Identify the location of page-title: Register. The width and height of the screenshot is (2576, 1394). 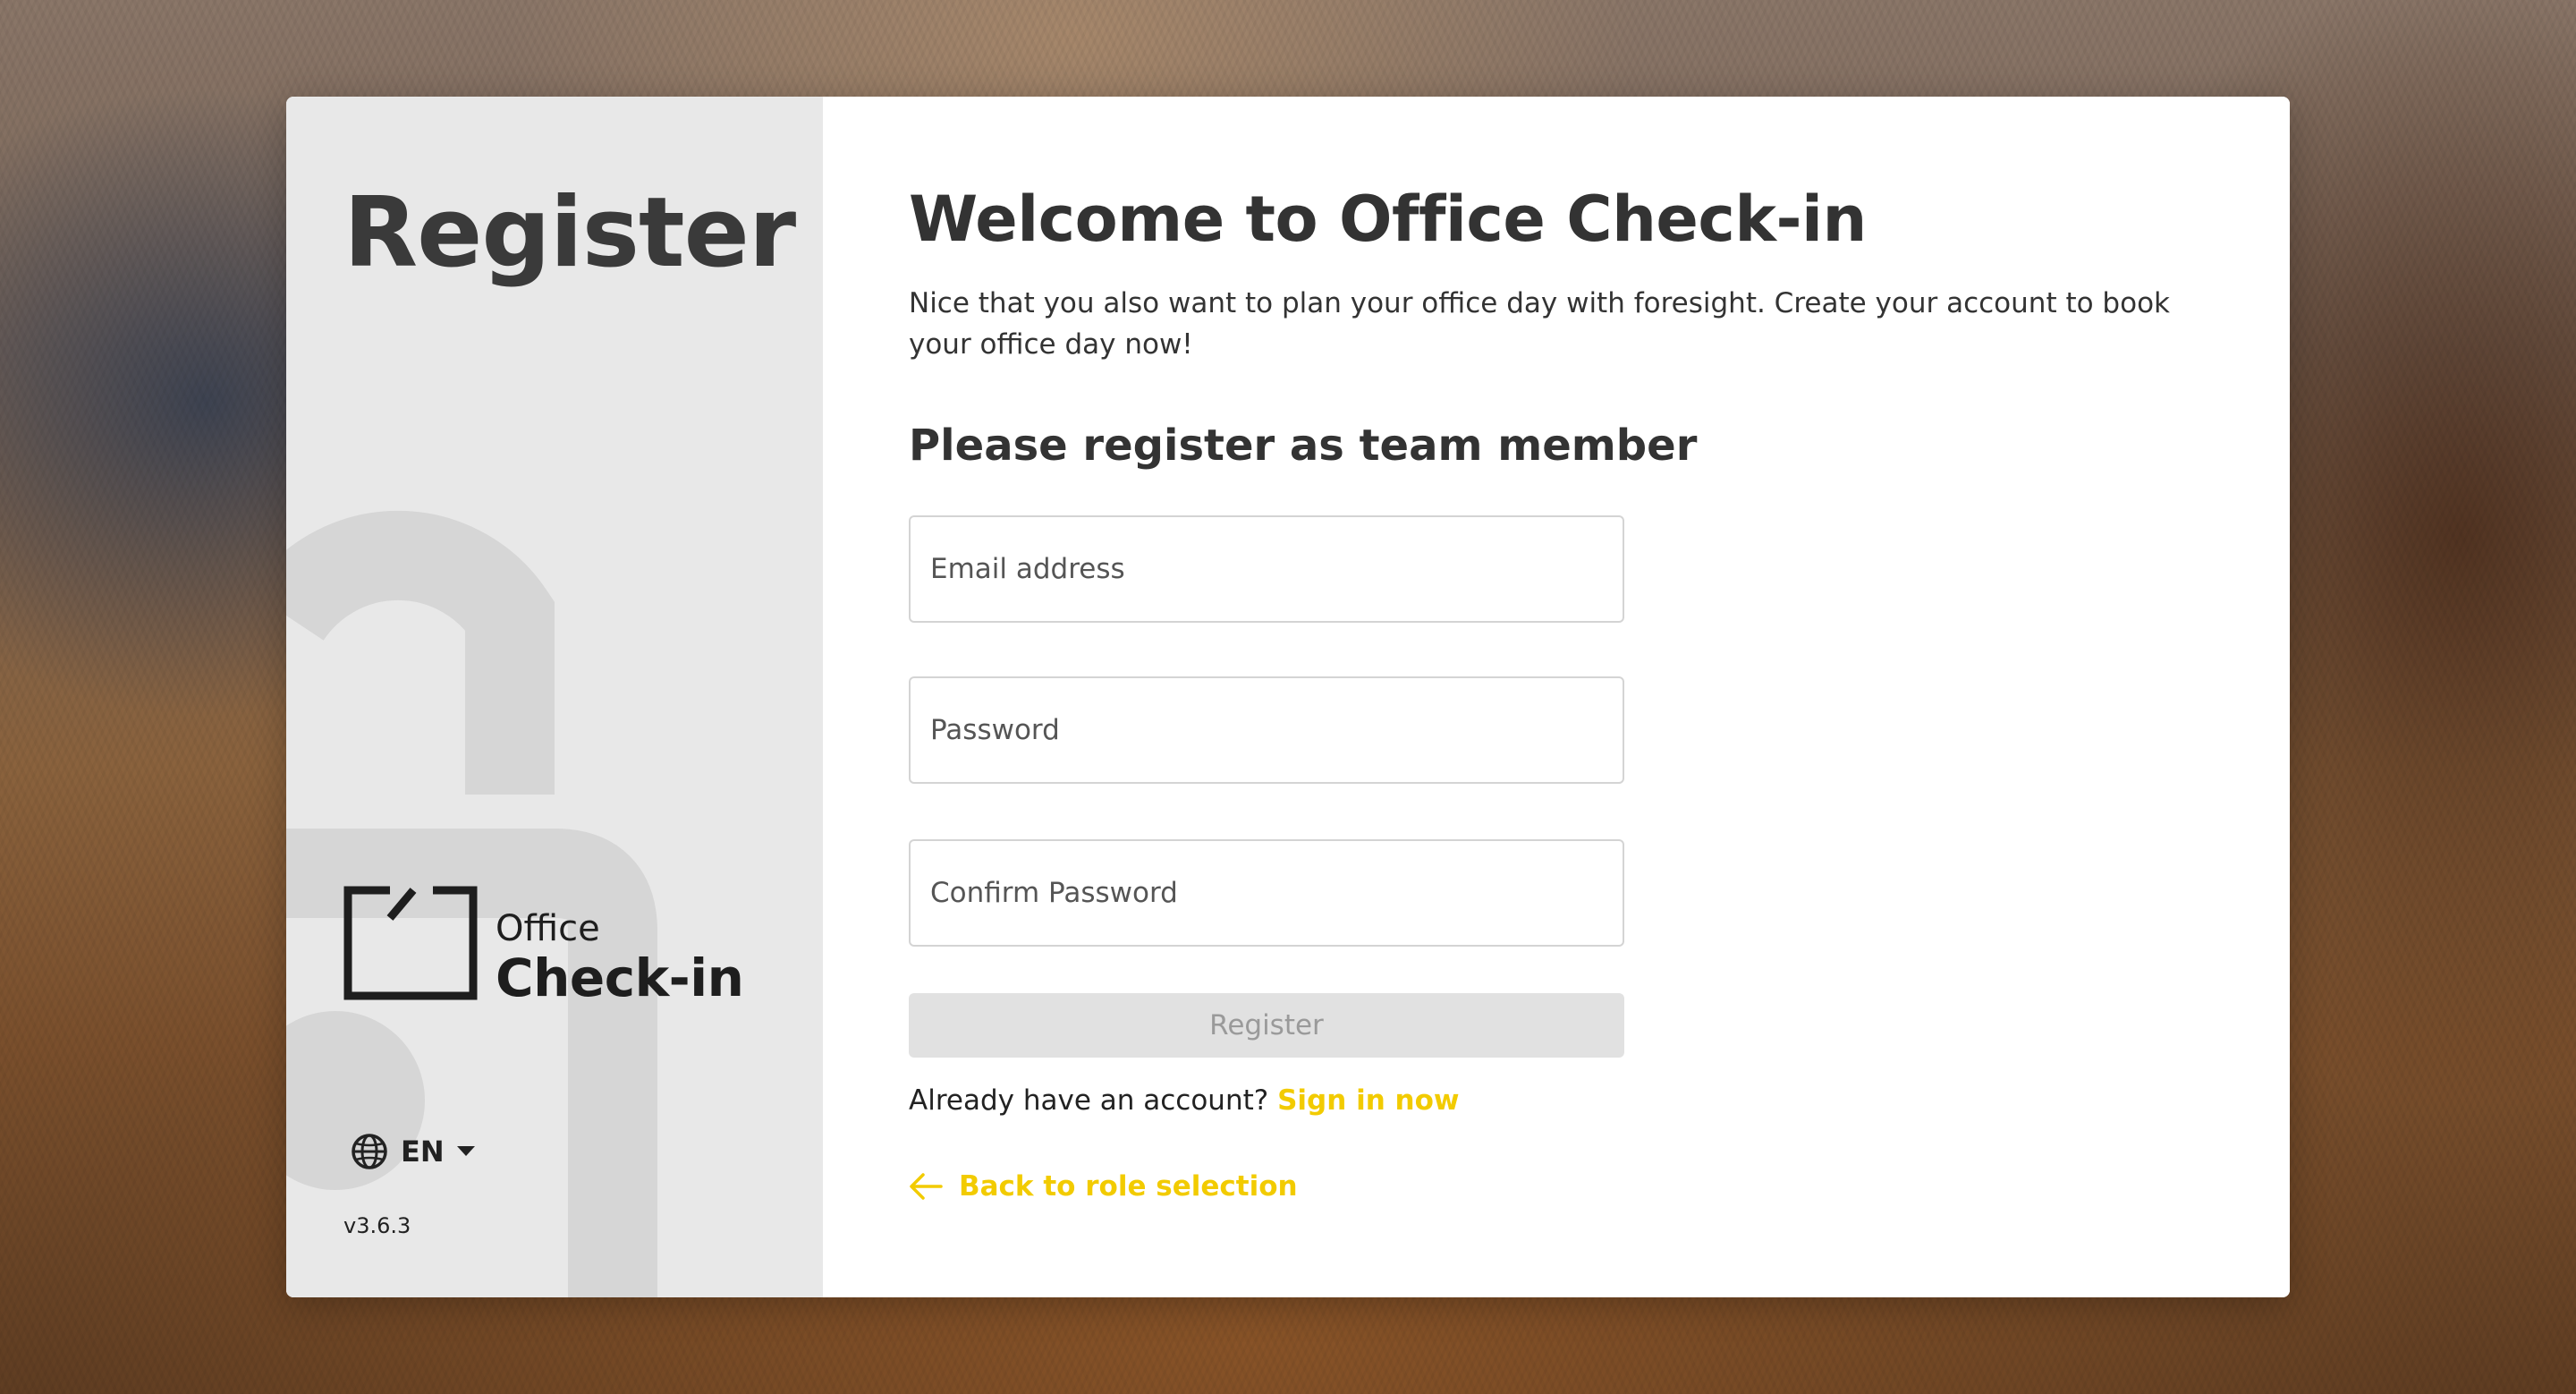
(569, 233).